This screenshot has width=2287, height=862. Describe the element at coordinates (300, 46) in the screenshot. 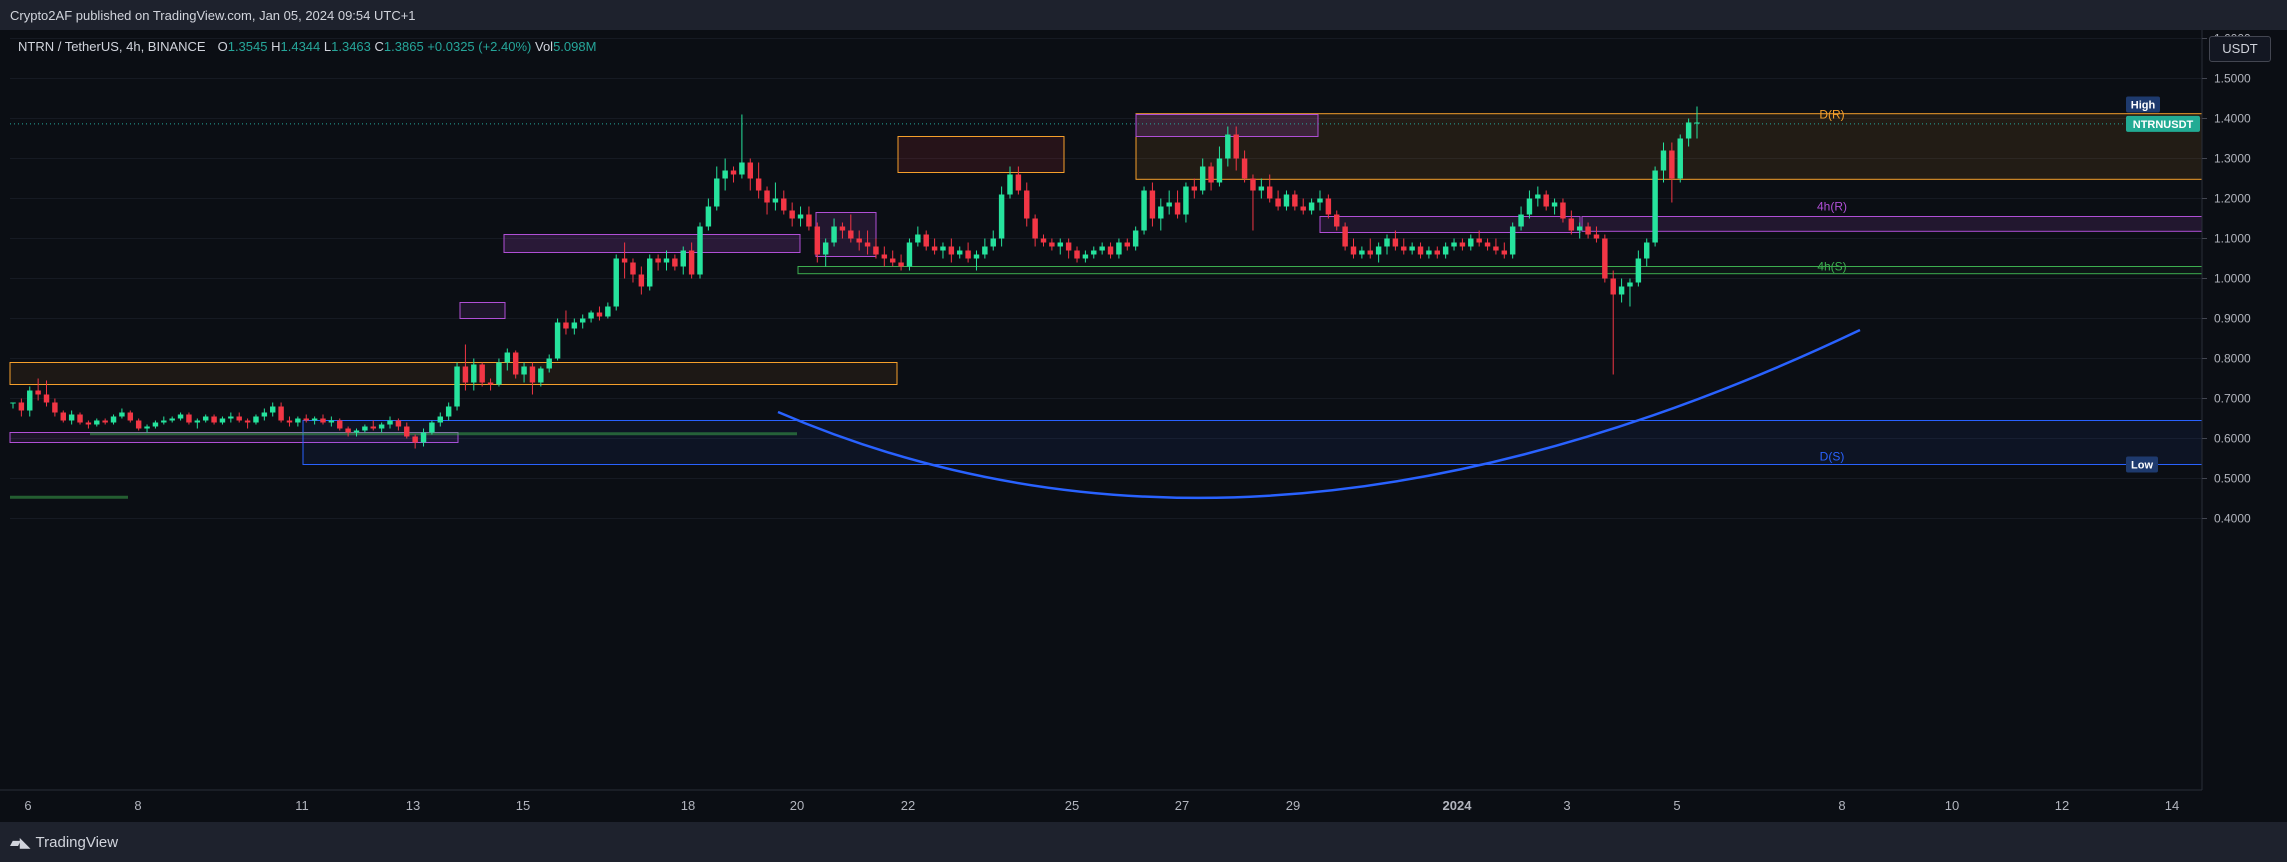

I see `legend-high-value: 1.4344` at that location.